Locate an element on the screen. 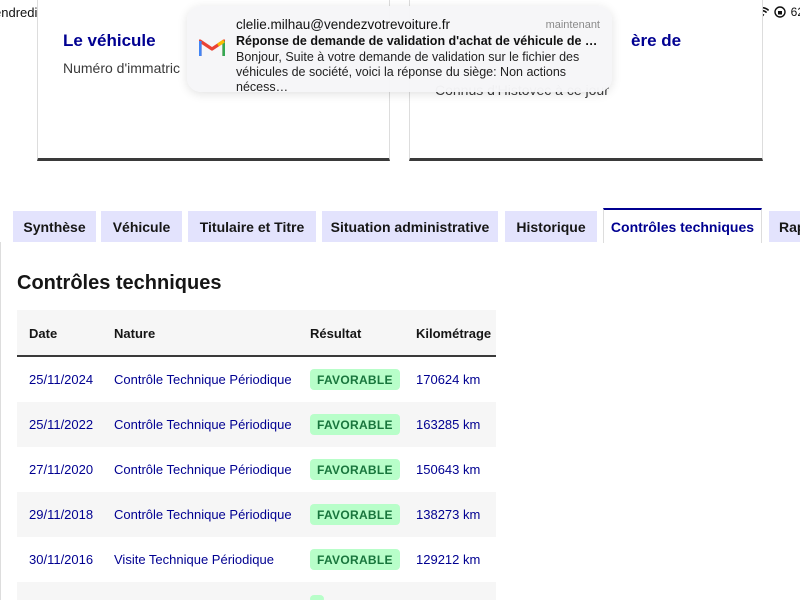  tab-situation-administrative: Situation administrative is located at coordinates (410, 227).